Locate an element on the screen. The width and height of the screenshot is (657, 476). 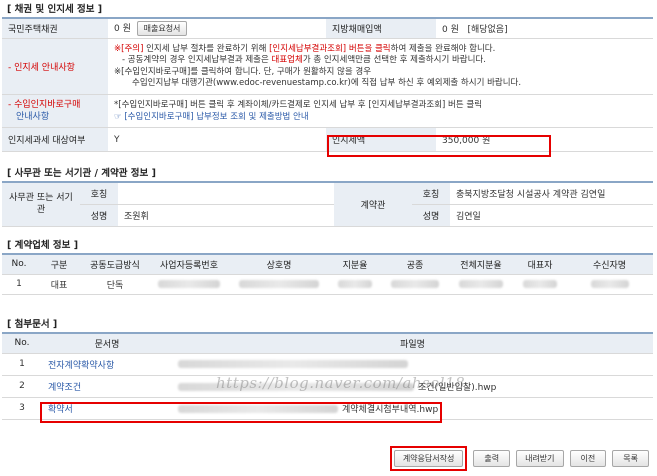
print-button: 출력 is located at coordinates (492, 458).